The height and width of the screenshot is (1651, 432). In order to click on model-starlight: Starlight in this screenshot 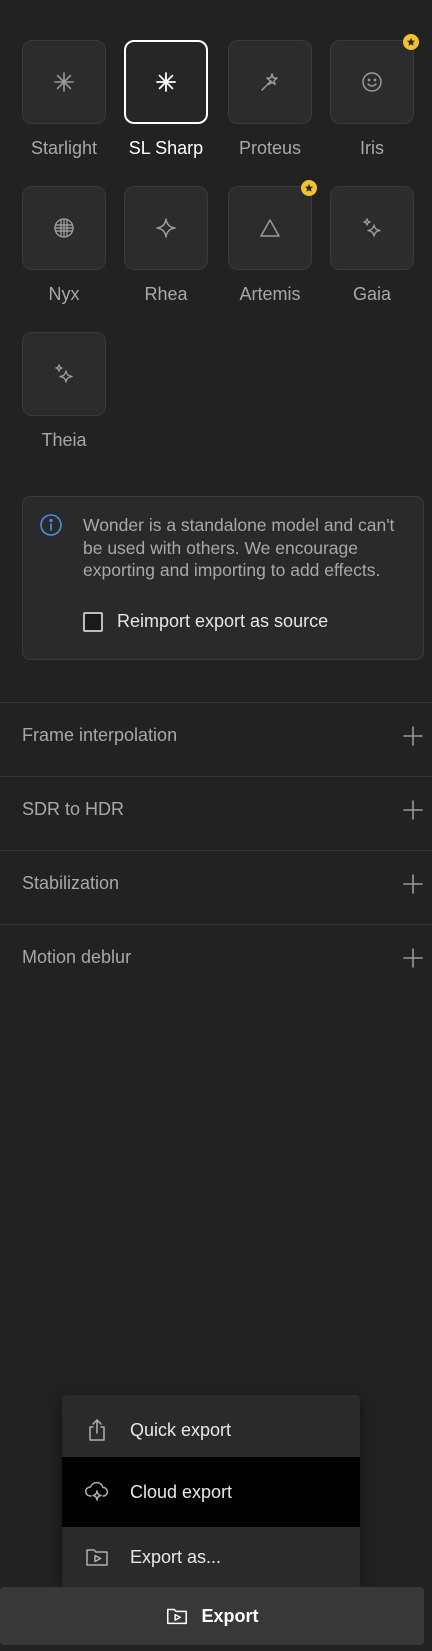, I will do `click(64, 99)`.